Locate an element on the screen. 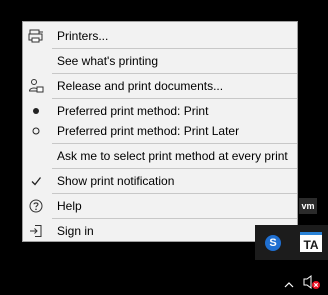 This screenshot has width=328, height=295. radio-unselected-icon is located at coordinates (36, 131).